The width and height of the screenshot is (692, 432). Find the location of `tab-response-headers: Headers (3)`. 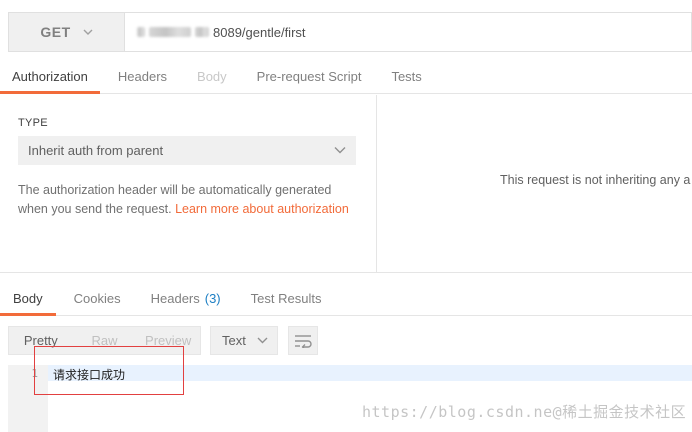

tab-response-headers: Headers (3) is located at coordinates (186, 298).